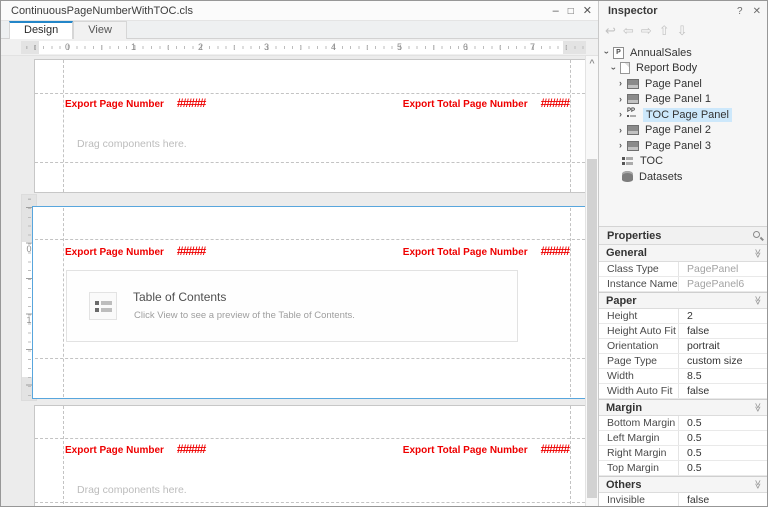  I want to click on property-row-class-type: Class Type PagePanel, so click(683, 269).